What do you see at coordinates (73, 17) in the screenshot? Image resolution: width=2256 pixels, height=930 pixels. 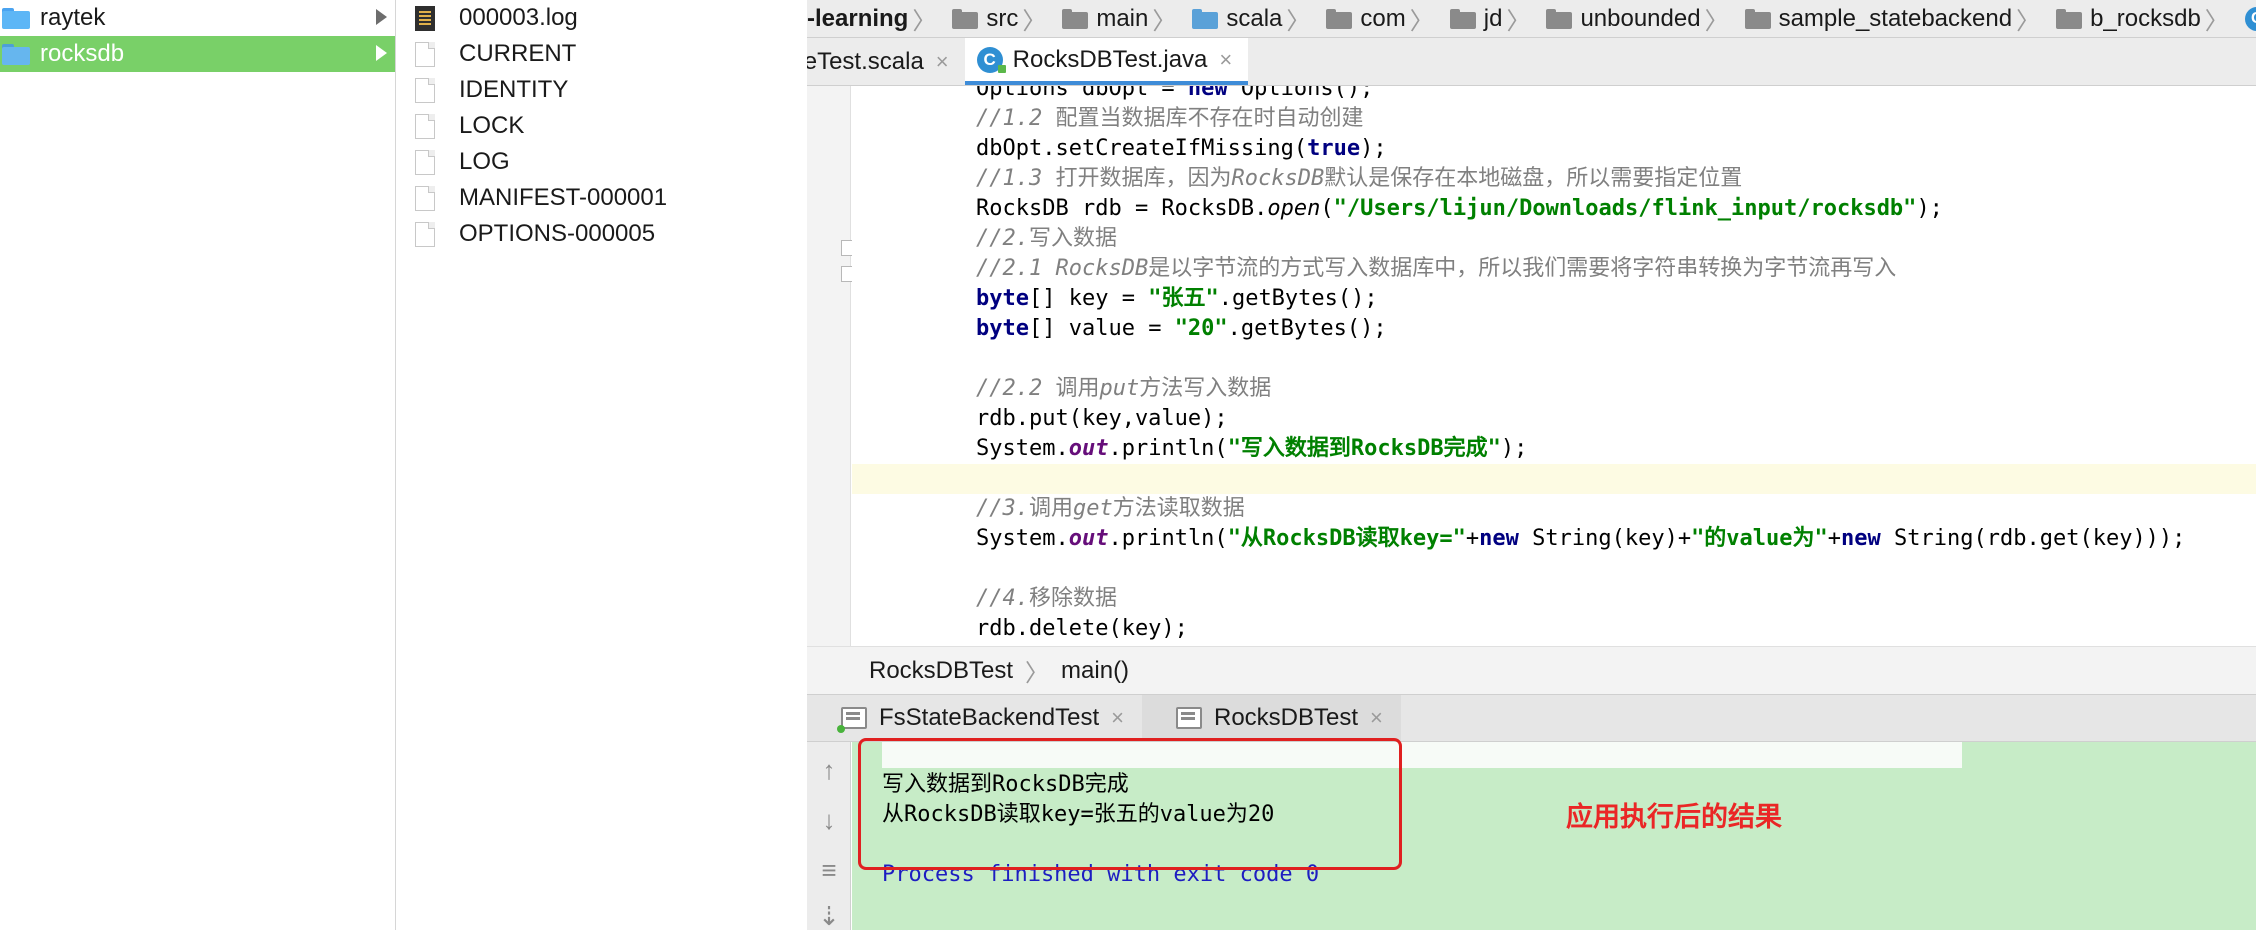 I see `folder-label: raytek` at bounding box center [73, 17].